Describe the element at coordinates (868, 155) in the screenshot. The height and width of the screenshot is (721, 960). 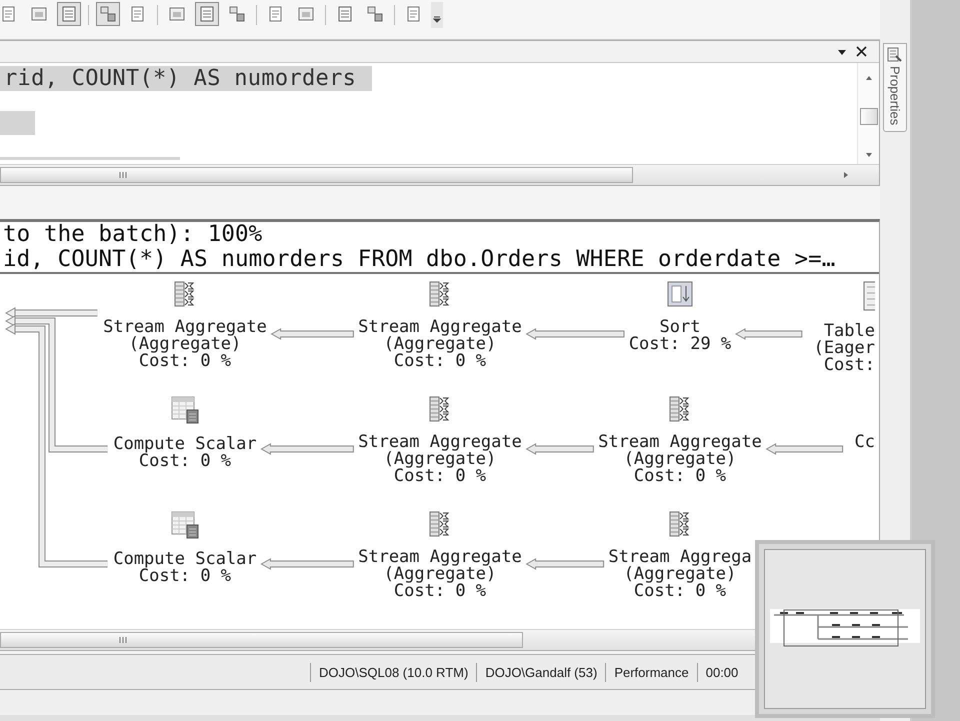
I see `scroll-down-icon` at that location.